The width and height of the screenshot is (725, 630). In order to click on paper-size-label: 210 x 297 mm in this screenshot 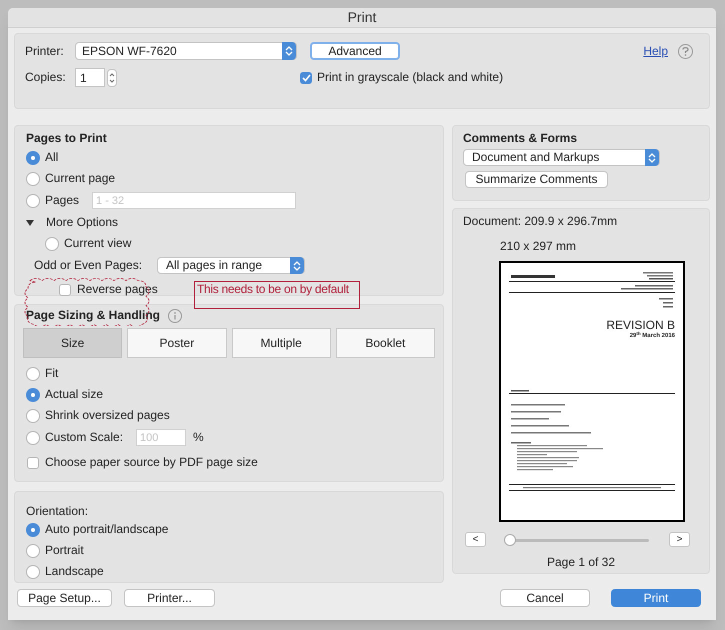, I will do `click(539, 246)`.